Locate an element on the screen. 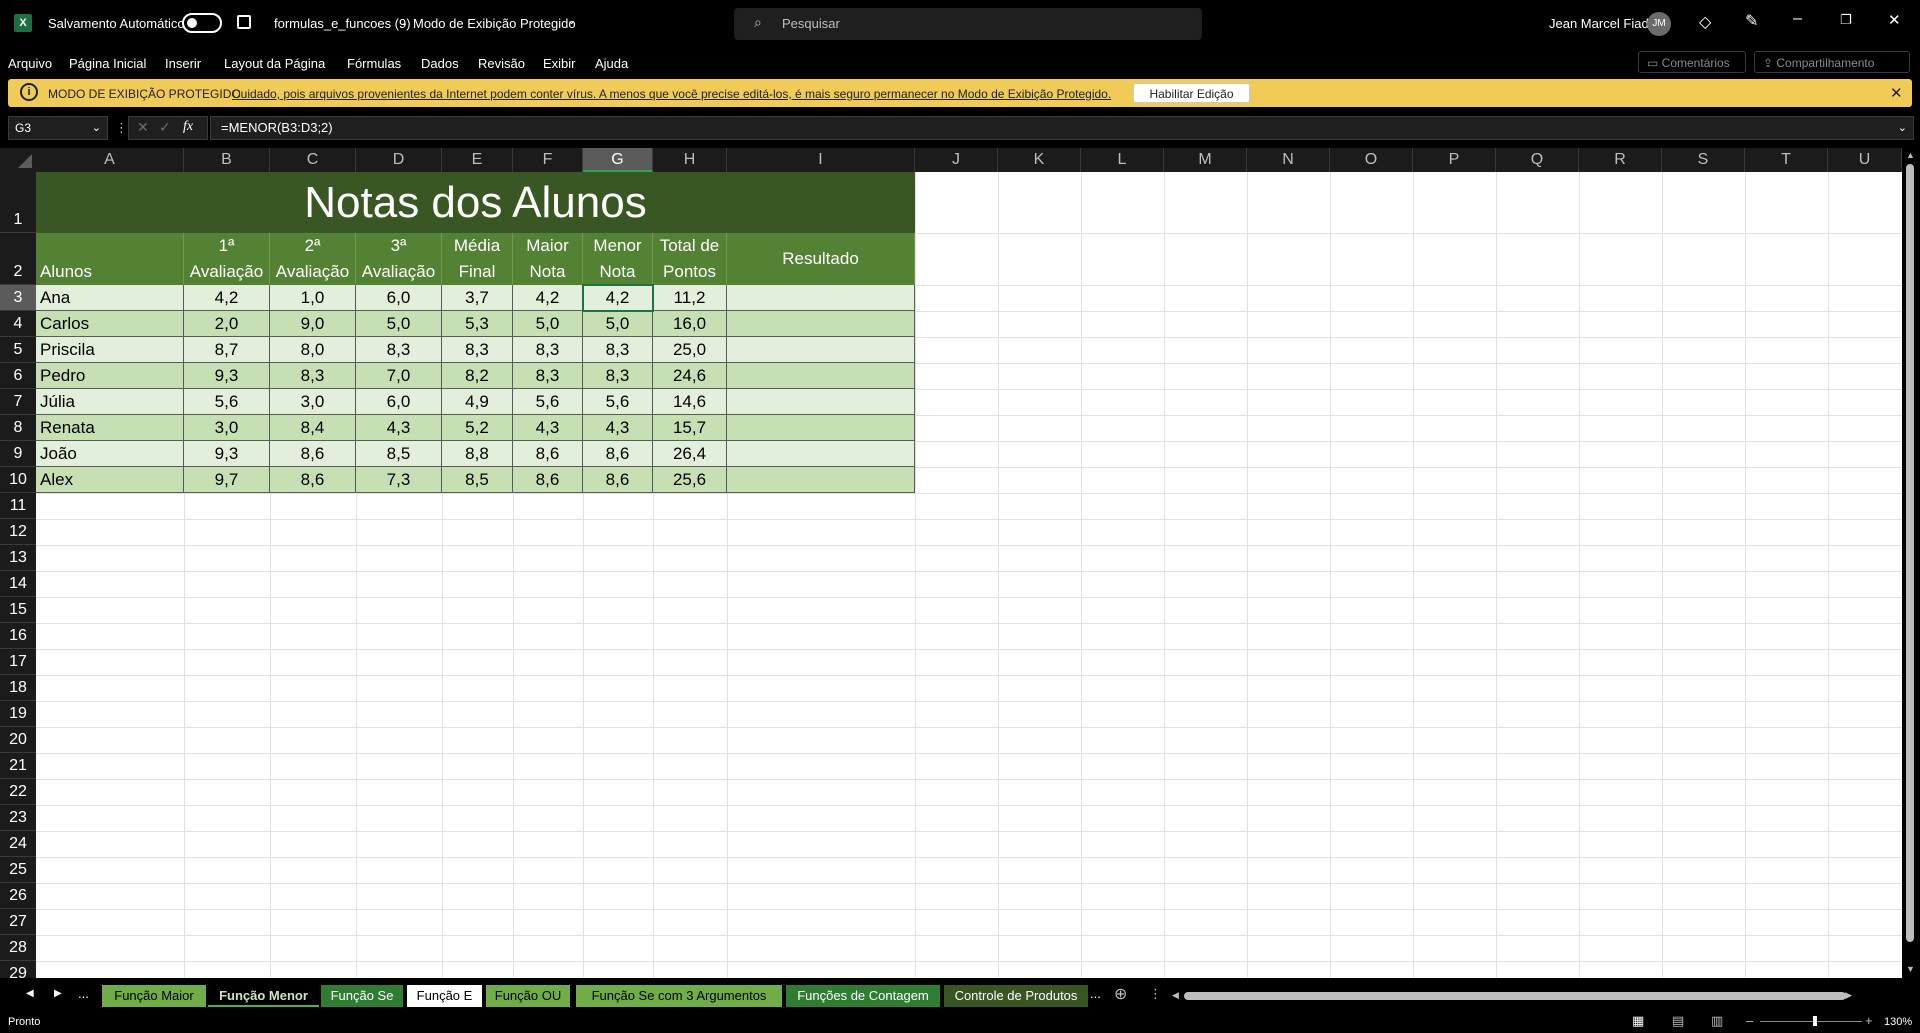  tab-controle-de-produtos: Controle de Produtos is located at coordinates (1016, 996).